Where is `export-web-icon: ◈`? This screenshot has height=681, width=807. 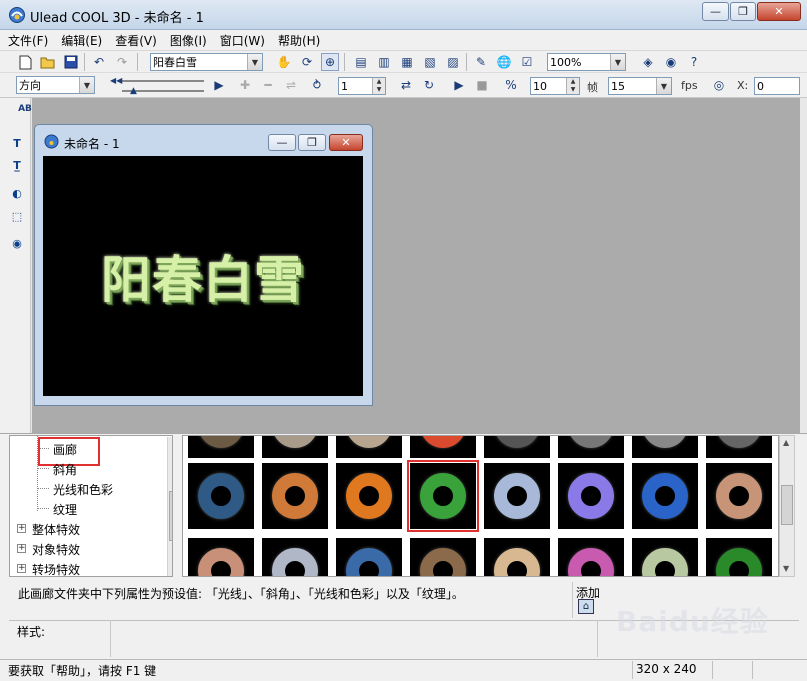
export-web-icon: ◈ is located at coordinates (648, 62).